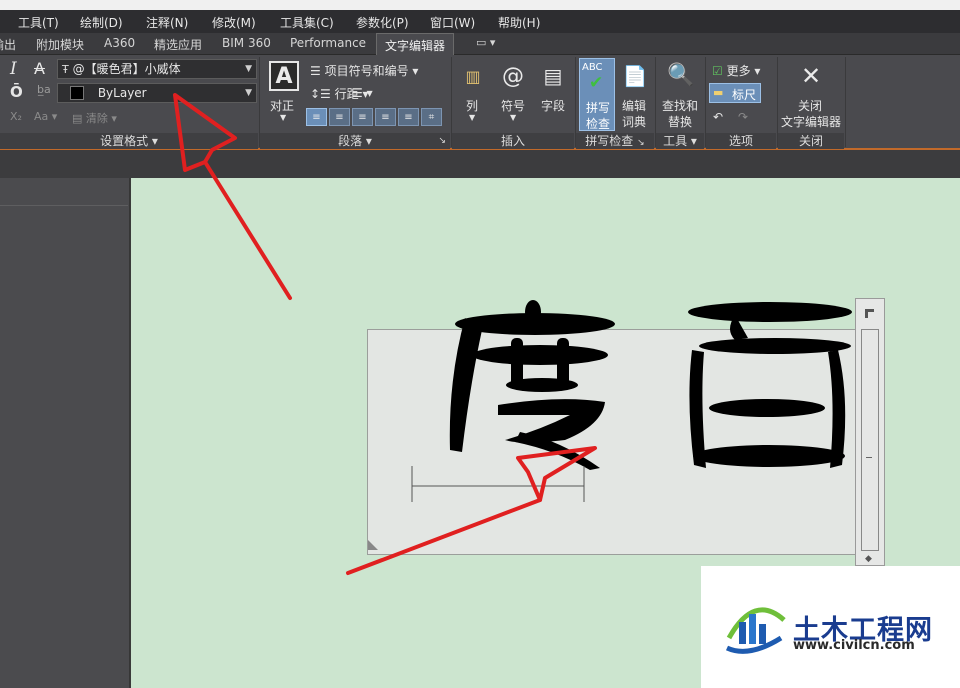 The image size is (960, 688). What do you see at coordinates (247, 230) in the screenshot?
I see `red-arrow-up` at bounding box center [247, 230].